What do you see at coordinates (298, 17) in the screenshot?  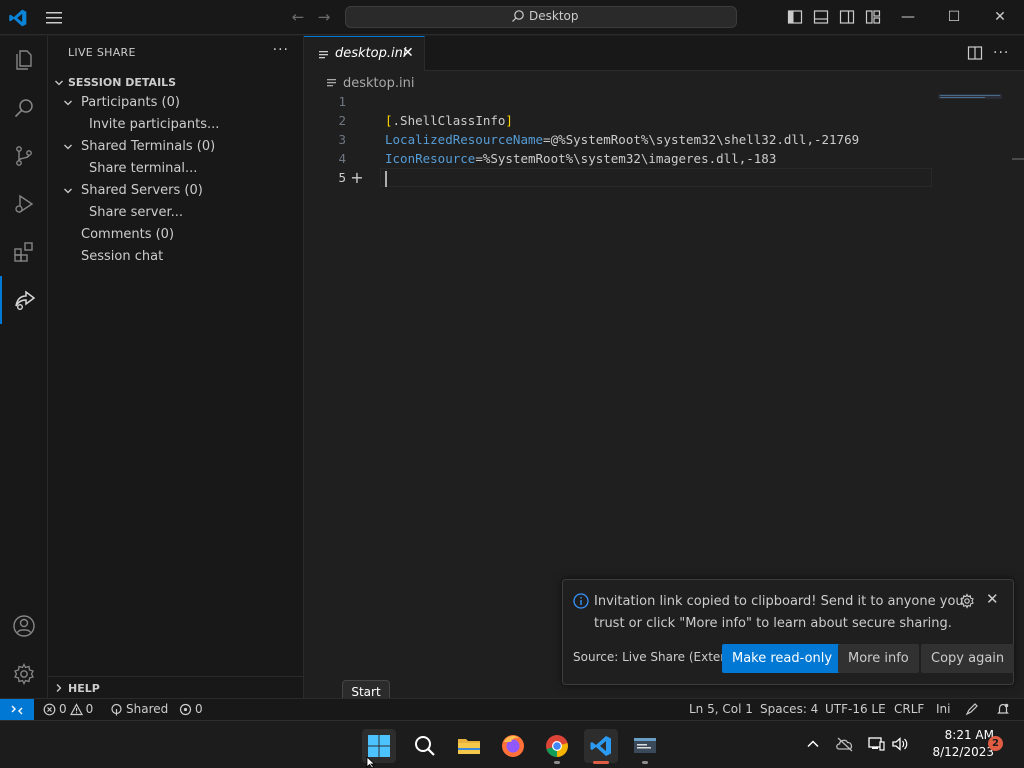 I see `back-arrow-icon: ←` at bounding box center [298, 17].